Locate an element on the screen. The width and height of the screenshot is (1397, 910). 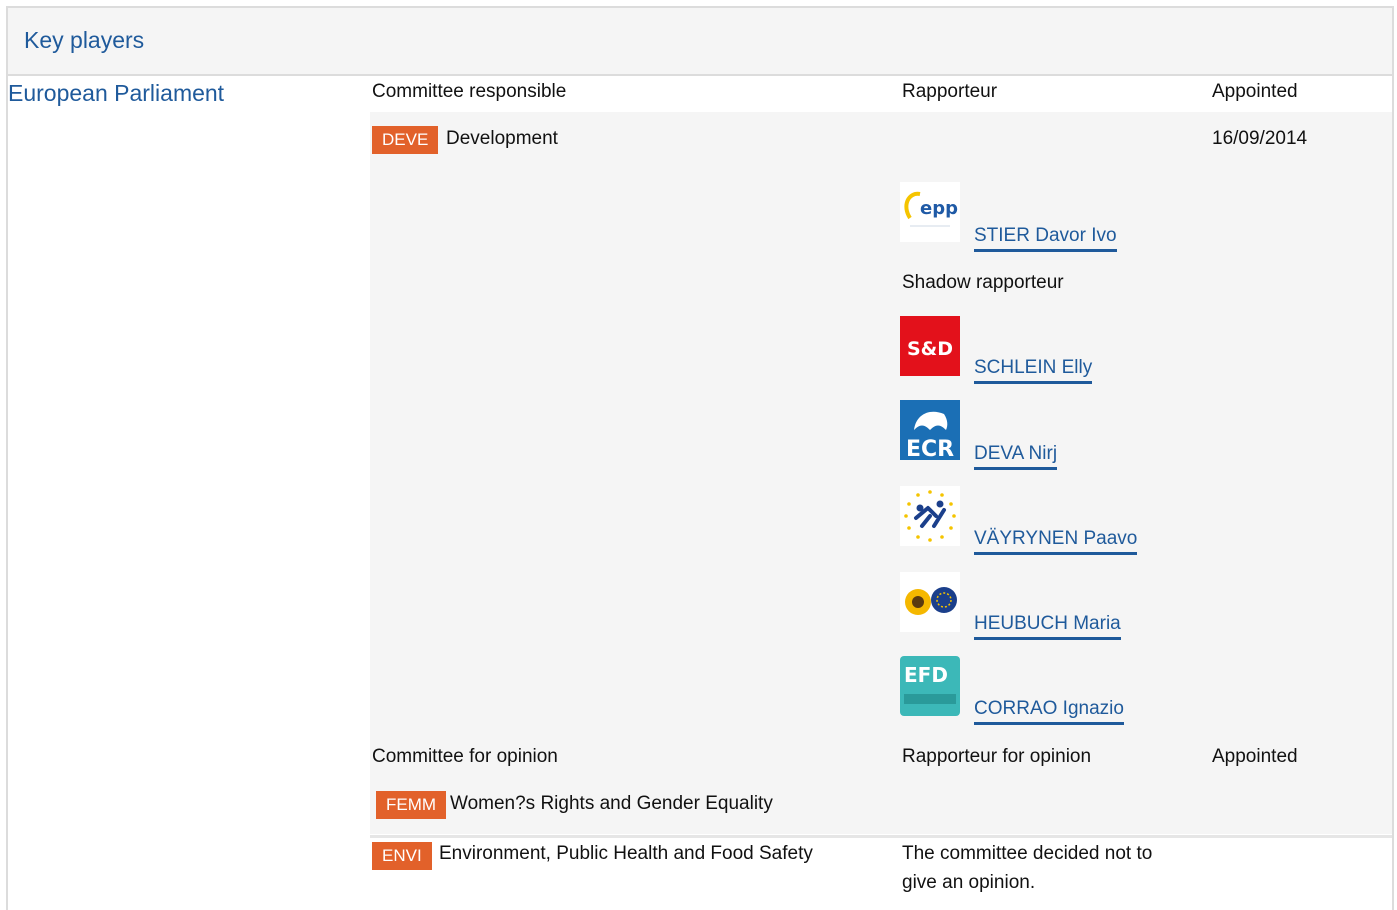
opinion-note-line2: give an opinion. is located at coordinates (969, 882).